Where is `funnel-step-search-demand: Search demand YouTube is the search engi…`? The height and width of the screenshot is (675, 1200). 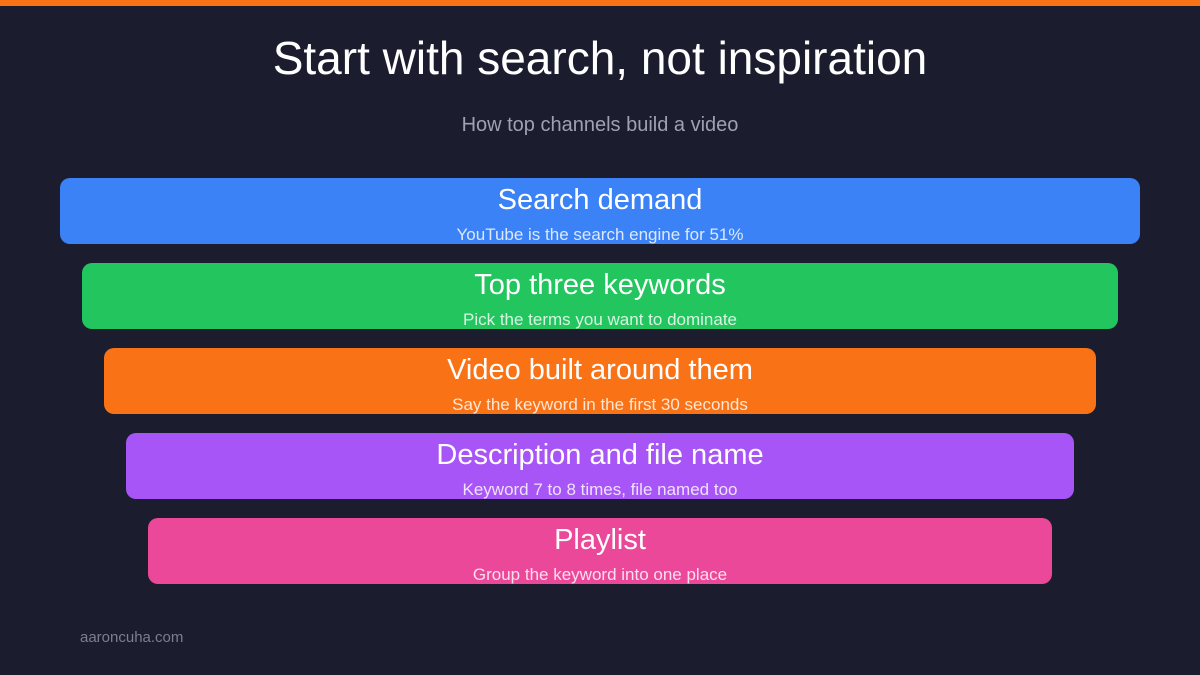 funnel-step-search-demand: Search demand YouTube is the search engi… is located at coordinates (600, 211).